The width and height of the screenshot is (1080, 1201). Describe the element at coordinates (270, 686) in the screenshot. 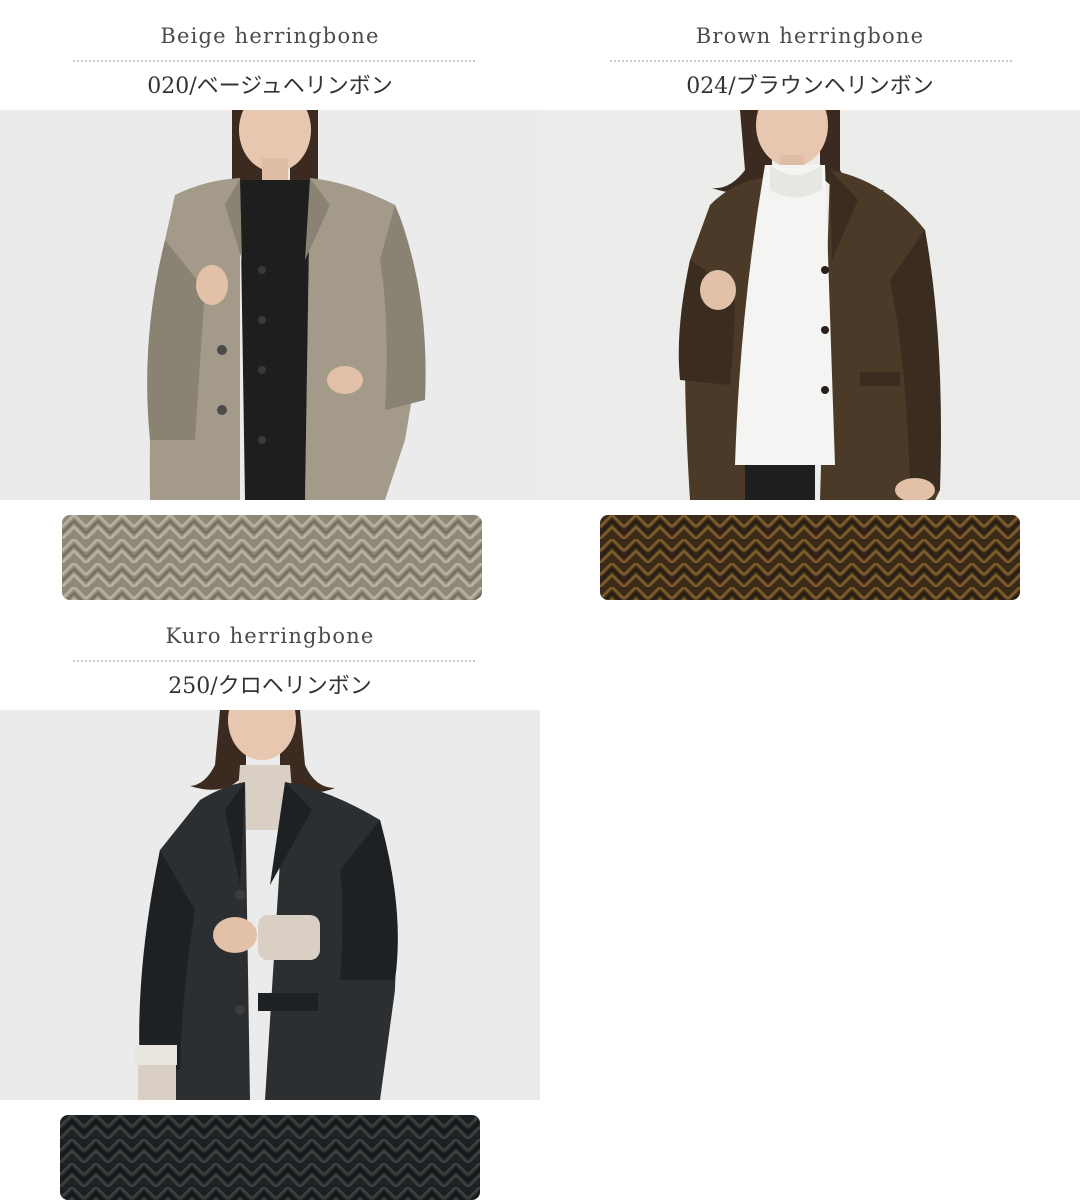

I see `color-name-japanese: 250/クロヘリンボン` at that location.